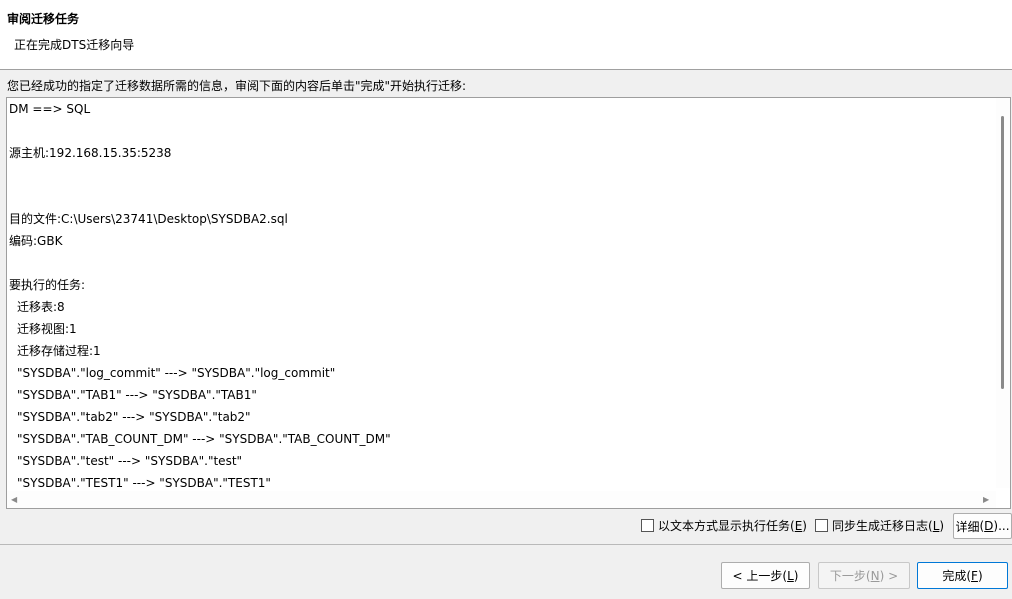 This screenshot has width=1012, height=599. What do you see at coordinates (765, 575) in the screenshot?
I see `prev-button: < 上一步(L)` at bounding box center [765, 575].